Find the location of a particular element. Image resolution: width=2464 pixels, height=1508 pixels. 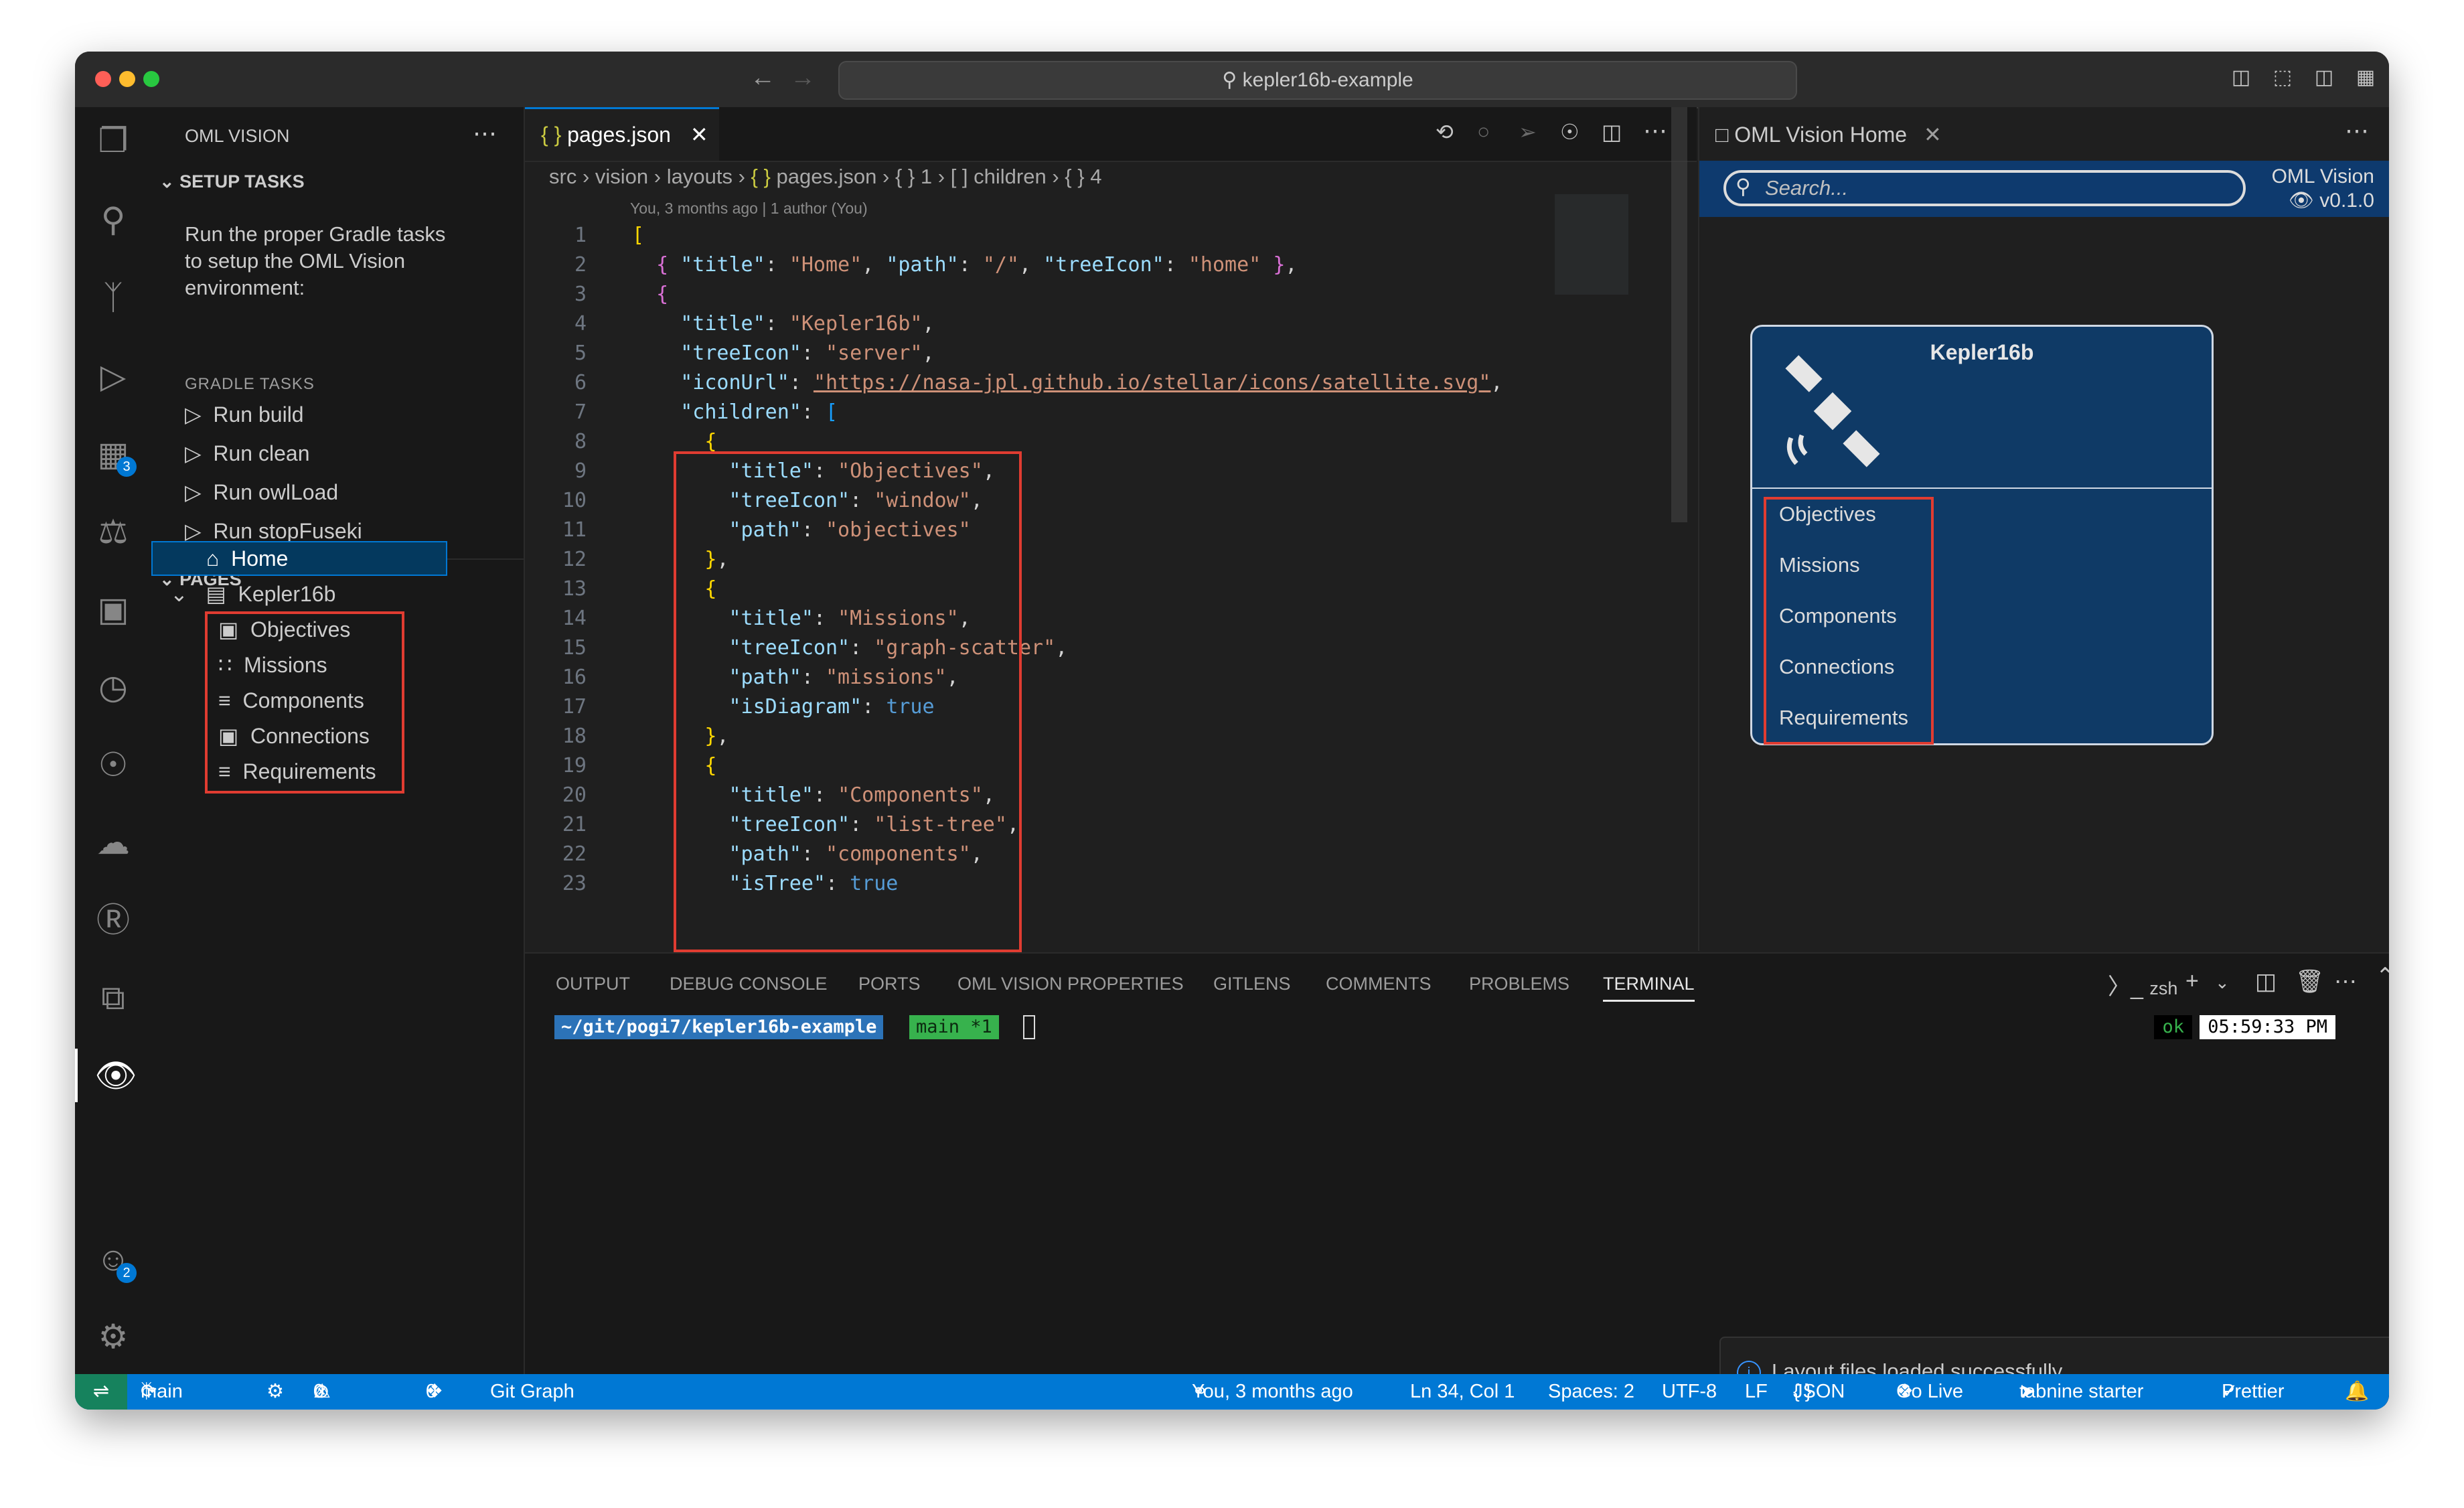

split-terminal-icon: ◫ is located at coordinates (2266, 982).